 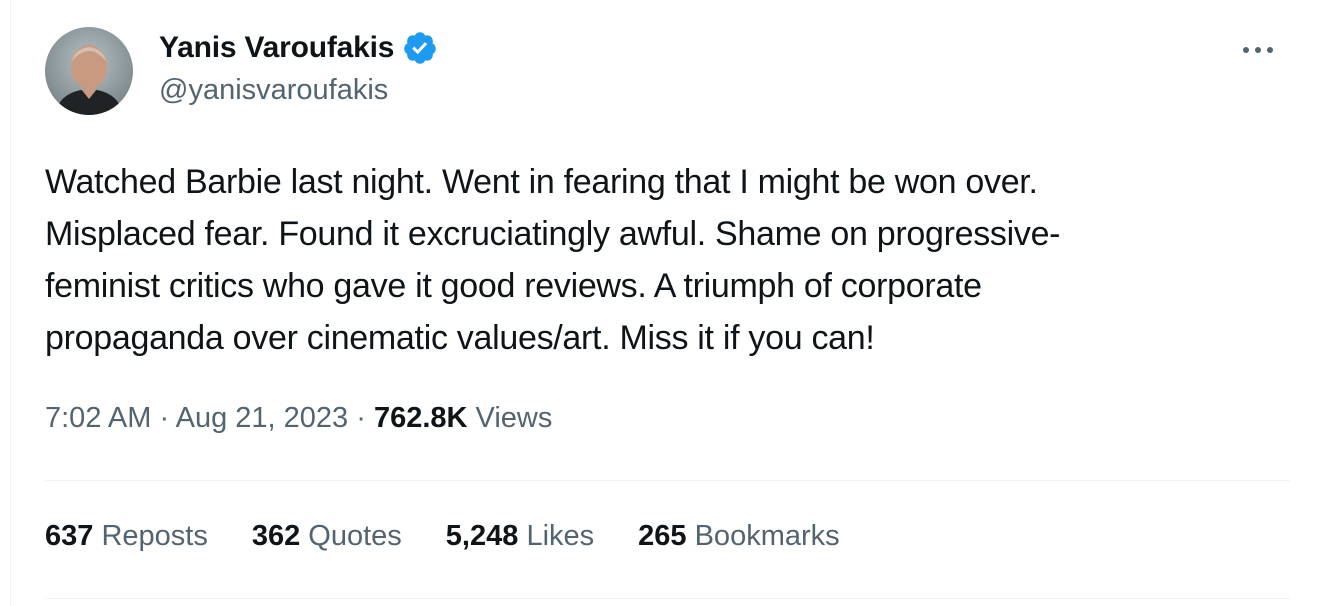 What do you see at coordinates (482, 536) in the screenshot?
I see `likes-count: 5,248` at bounding box center [482, 536].